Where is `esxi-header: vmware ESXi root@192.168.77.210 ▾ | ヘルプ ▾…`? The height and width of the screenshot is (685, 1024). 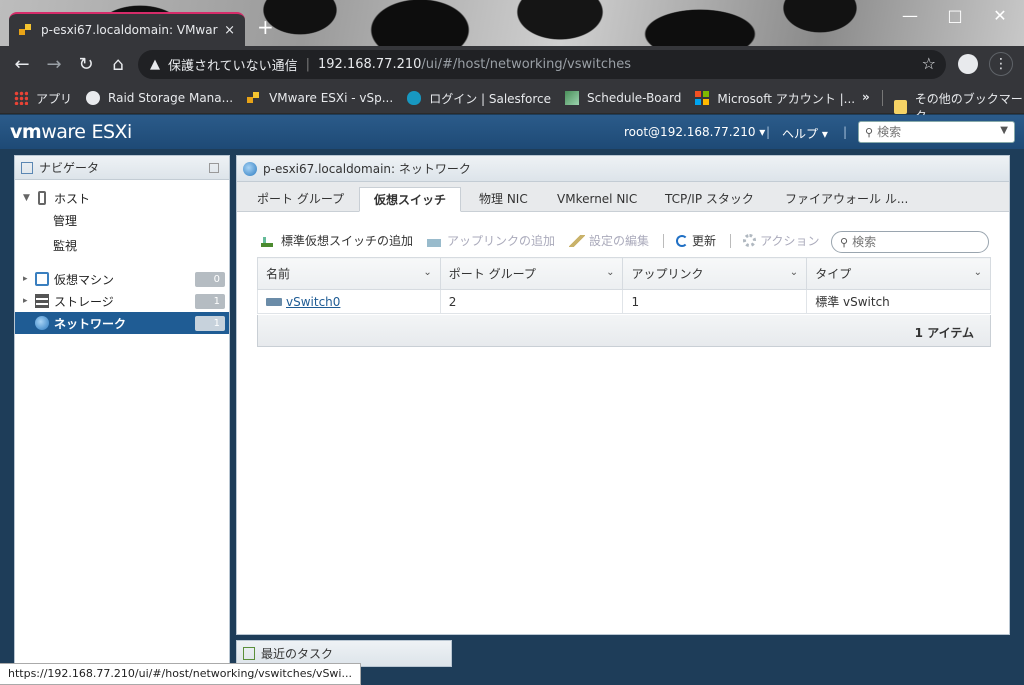
esxi-header: vmware ESXi root@192.168.77.210 ▾ | ヘルプ ▾… is located at coordinates (512, 132).